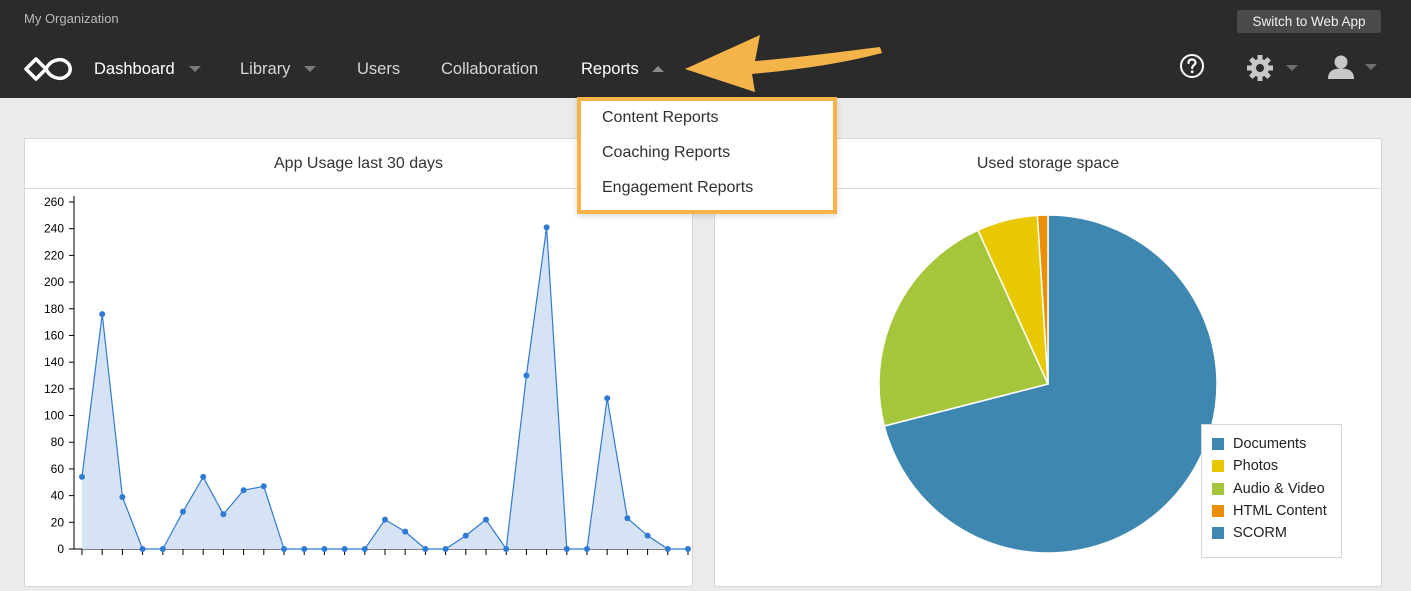 This screenshot has height=591, width=1411. What do you see at coordinates (677, 188) in the screenshot?
I see `menu-item-engagement-reports: Engagement Reports` at bounding box center [677, 188].